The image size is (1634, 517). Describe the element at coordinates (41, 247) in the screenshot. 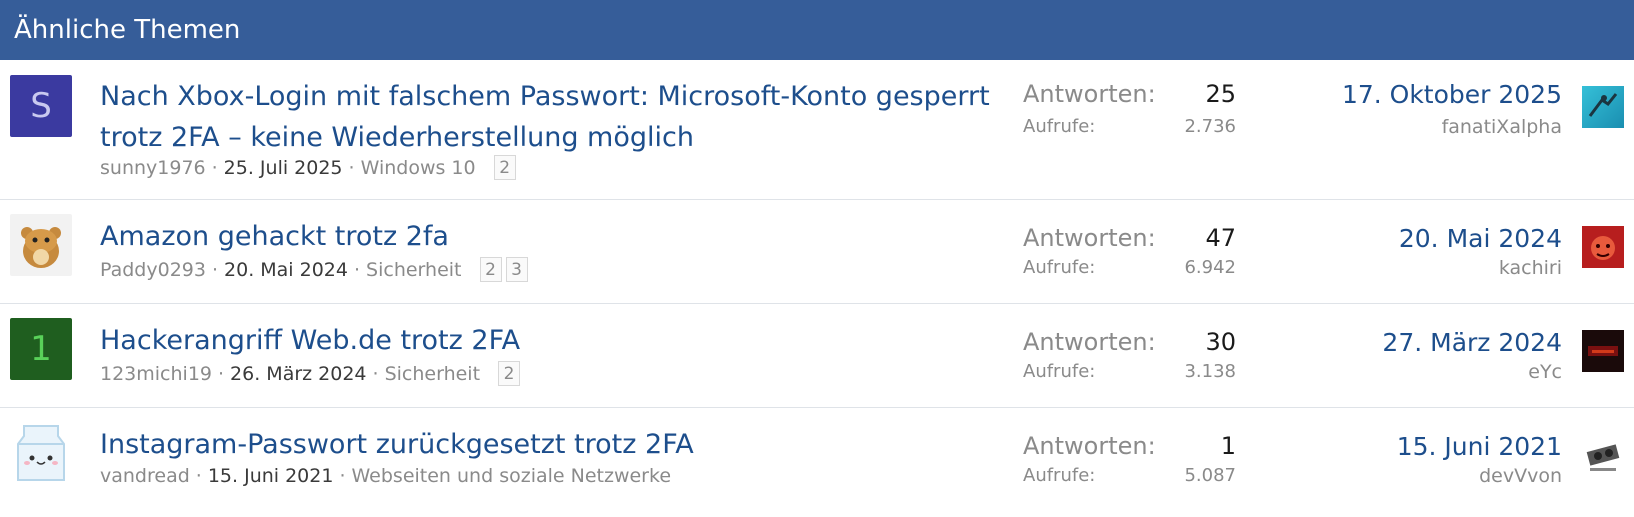

I see `hamster-icon` at that location.